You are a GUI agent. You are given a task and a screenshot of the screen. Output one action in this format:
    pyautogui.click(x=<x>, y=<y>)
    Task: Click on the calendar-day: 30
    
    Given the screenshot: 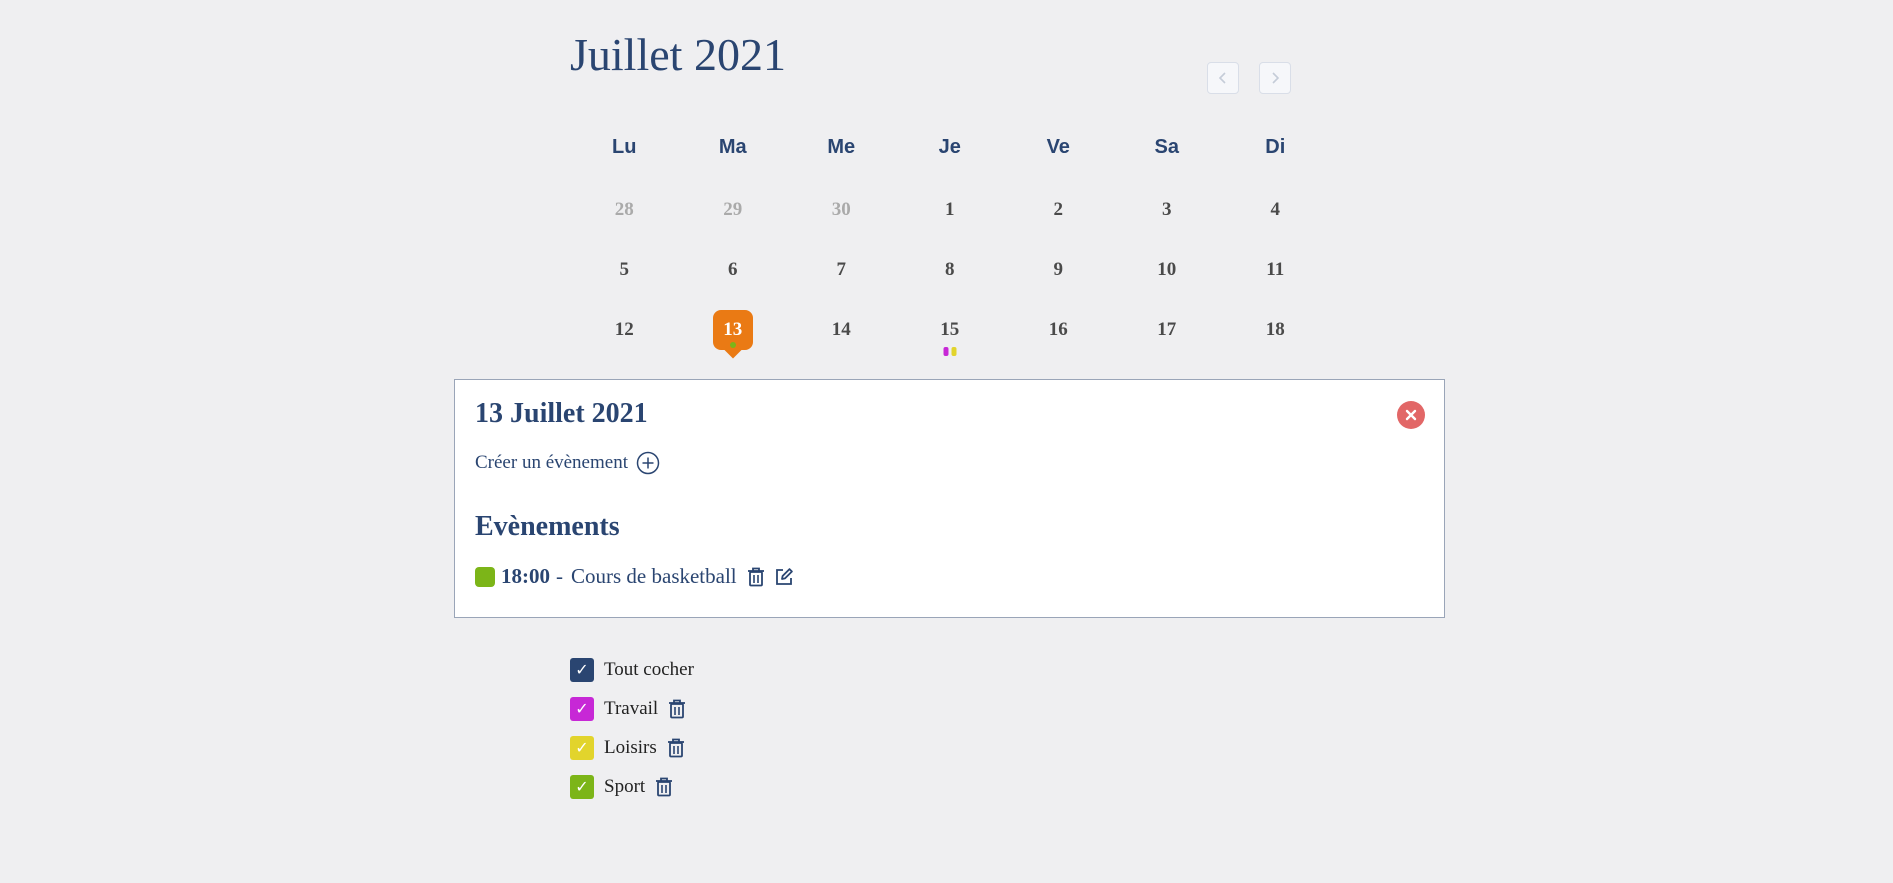 What is the action you would take?
    pyautogui.click(x=841, y=210)
    